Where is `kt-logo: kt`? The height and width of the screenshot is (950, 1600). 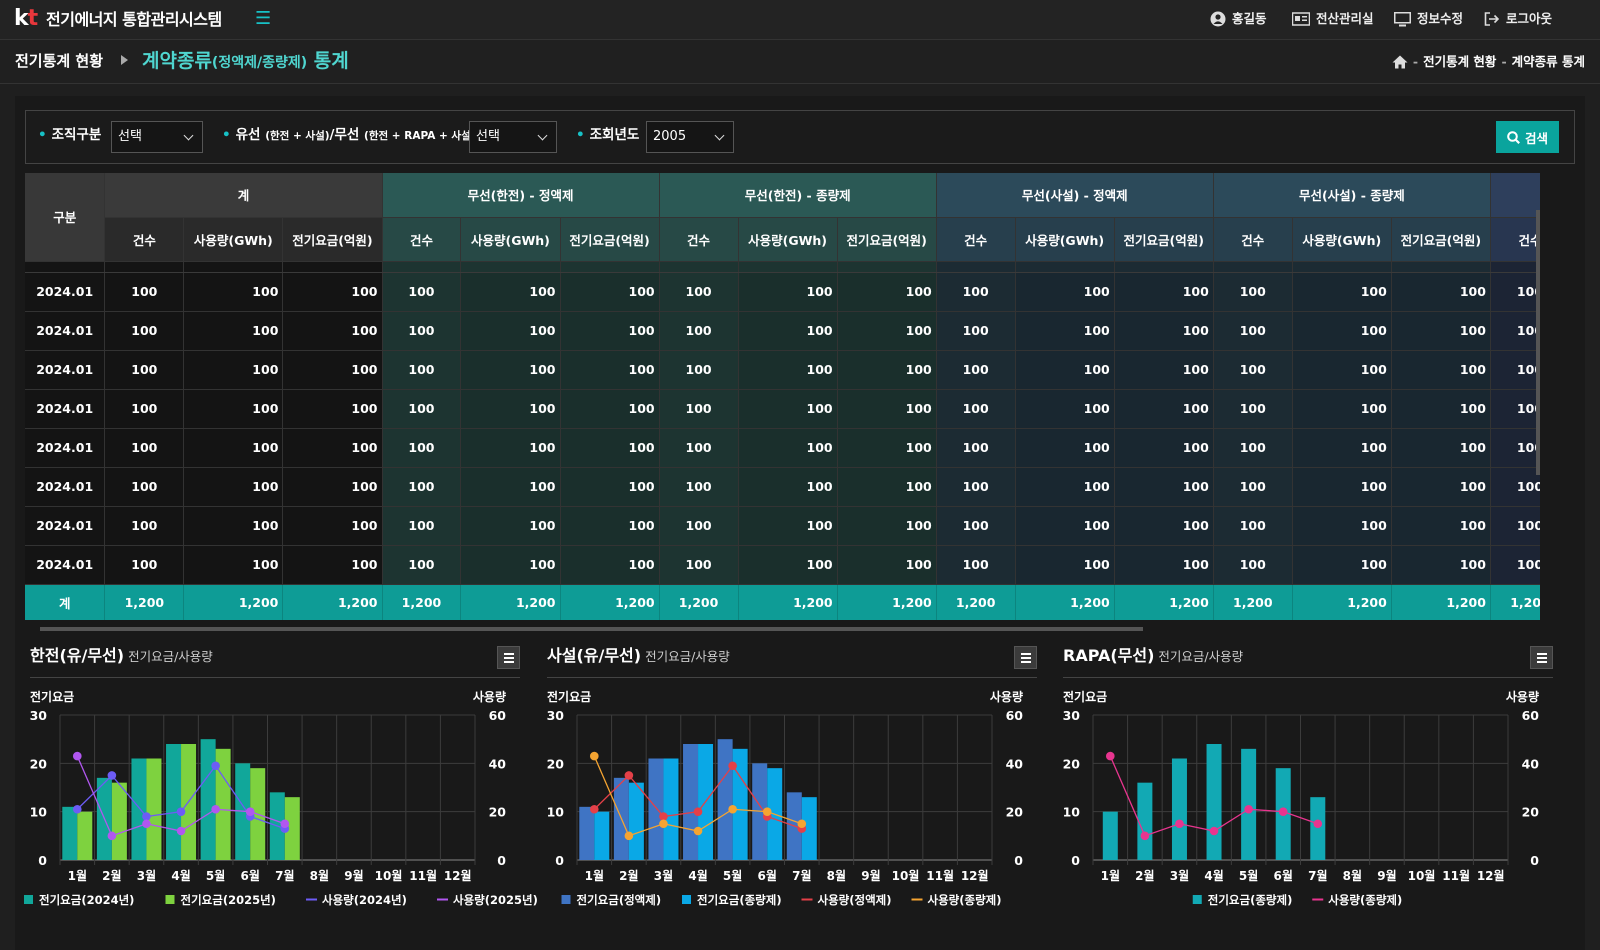 kt-logo: kt is located at coordinates (26, 19).